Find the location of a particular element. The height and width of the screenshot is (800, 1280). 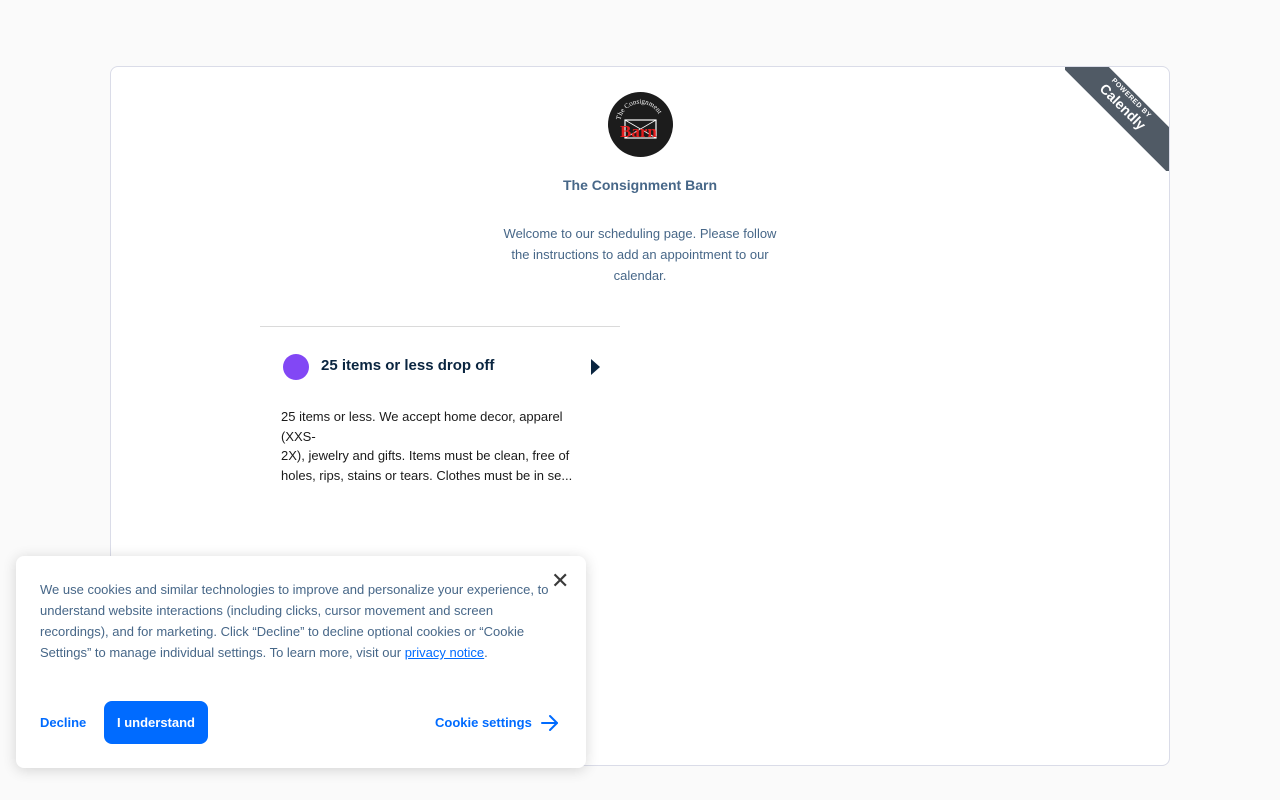

svg-text: The Consignment is located at coordinates (638, 108).